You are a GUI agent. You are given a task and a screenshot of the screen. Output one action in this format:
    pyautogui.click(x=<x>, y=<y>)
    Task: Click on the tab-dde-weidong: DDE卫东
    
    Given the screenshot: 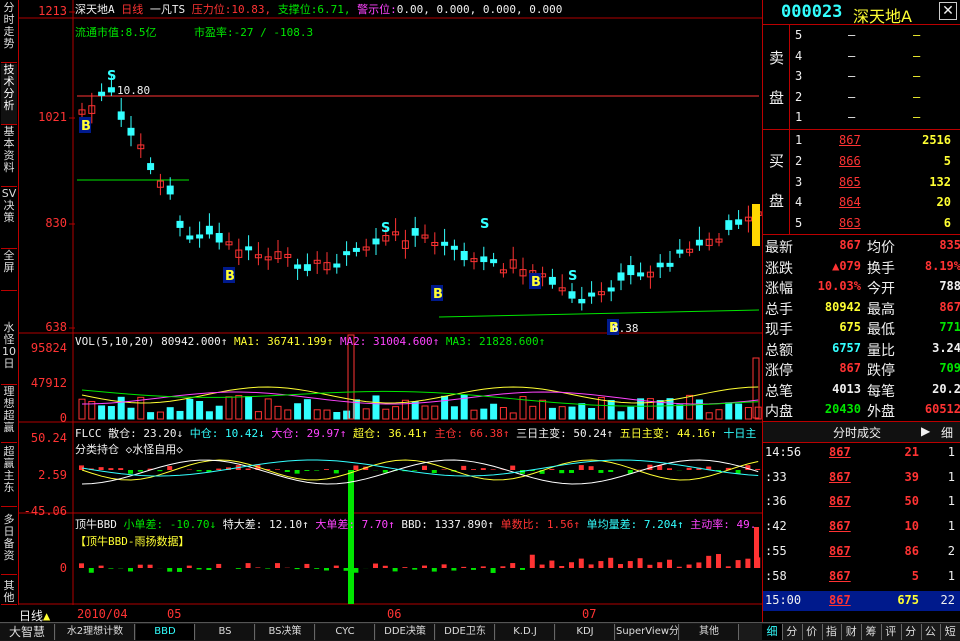 What is the action you would take?
    pyautogui.click(x=465, y=632)
    